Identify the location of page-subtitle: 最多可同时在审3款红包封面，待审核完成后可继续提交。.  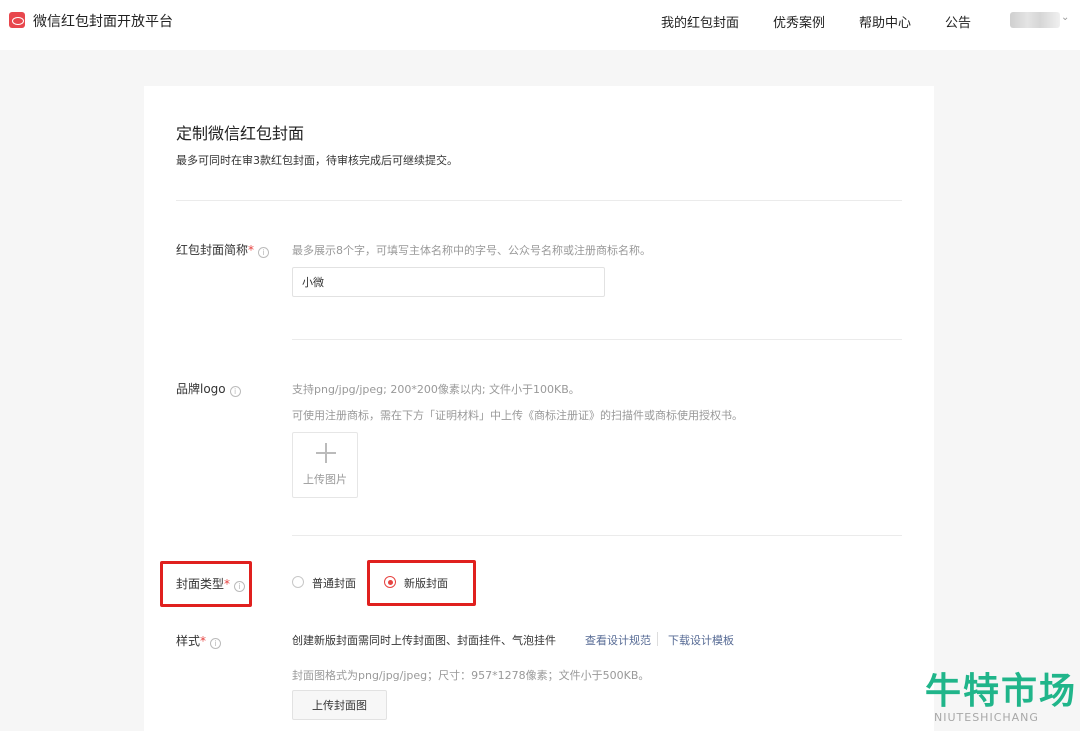
(317, 160).